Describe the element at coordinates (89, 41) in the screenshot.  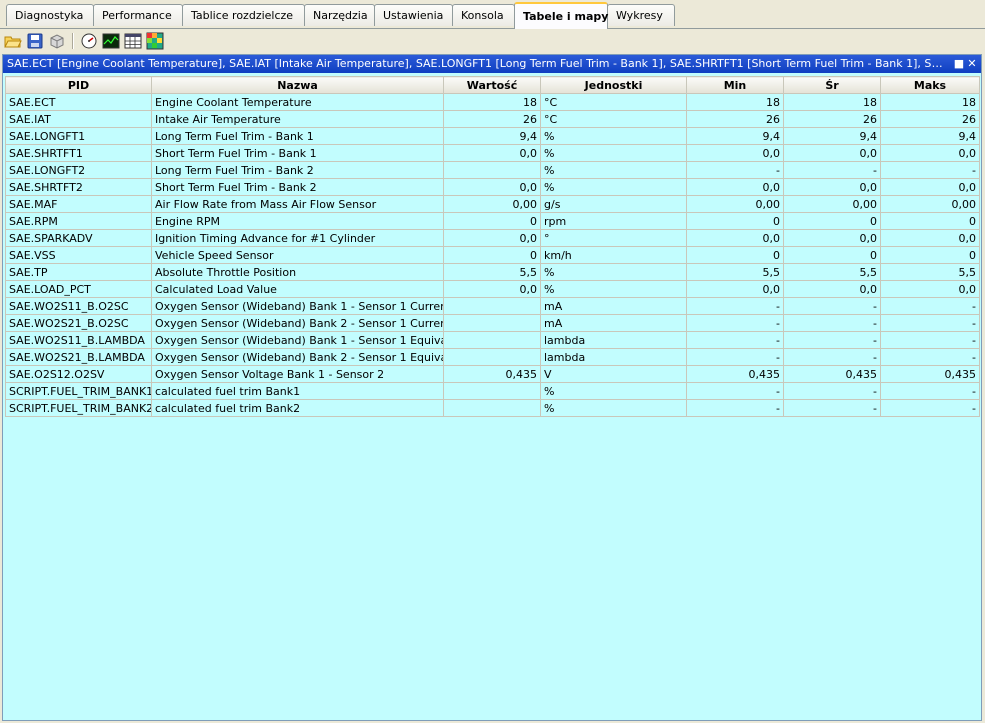
I see `gauge-icon` at that location.